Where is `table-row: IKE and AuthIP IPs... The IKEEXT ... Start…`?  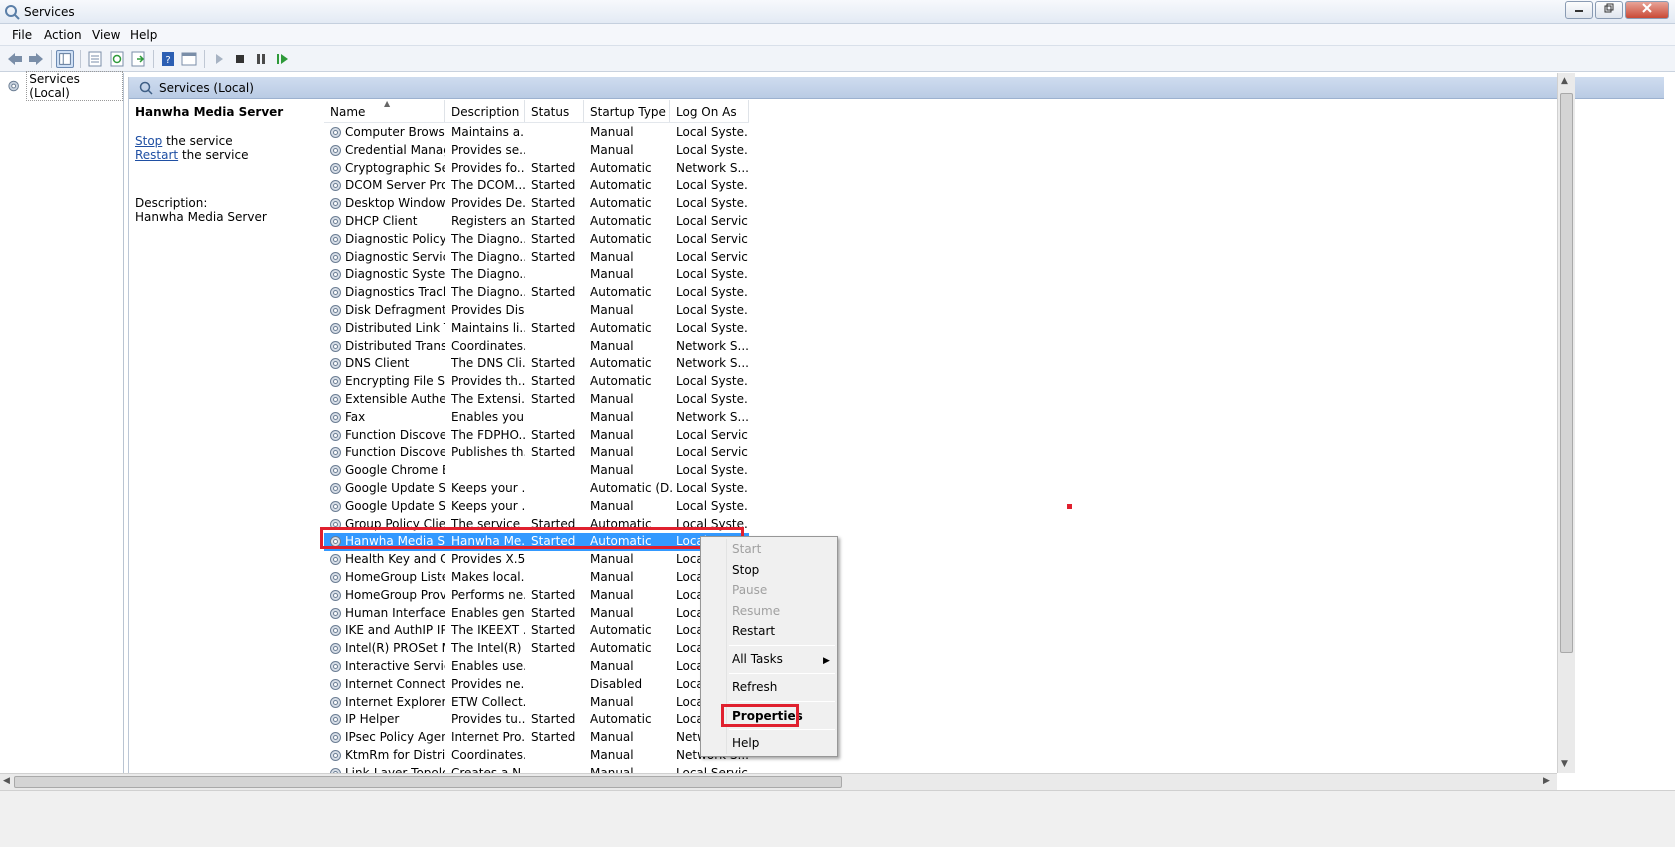 table-row: IKE and AuthIP IPs... The IKEEXT ... Start… is located at coordinates (536, 631).